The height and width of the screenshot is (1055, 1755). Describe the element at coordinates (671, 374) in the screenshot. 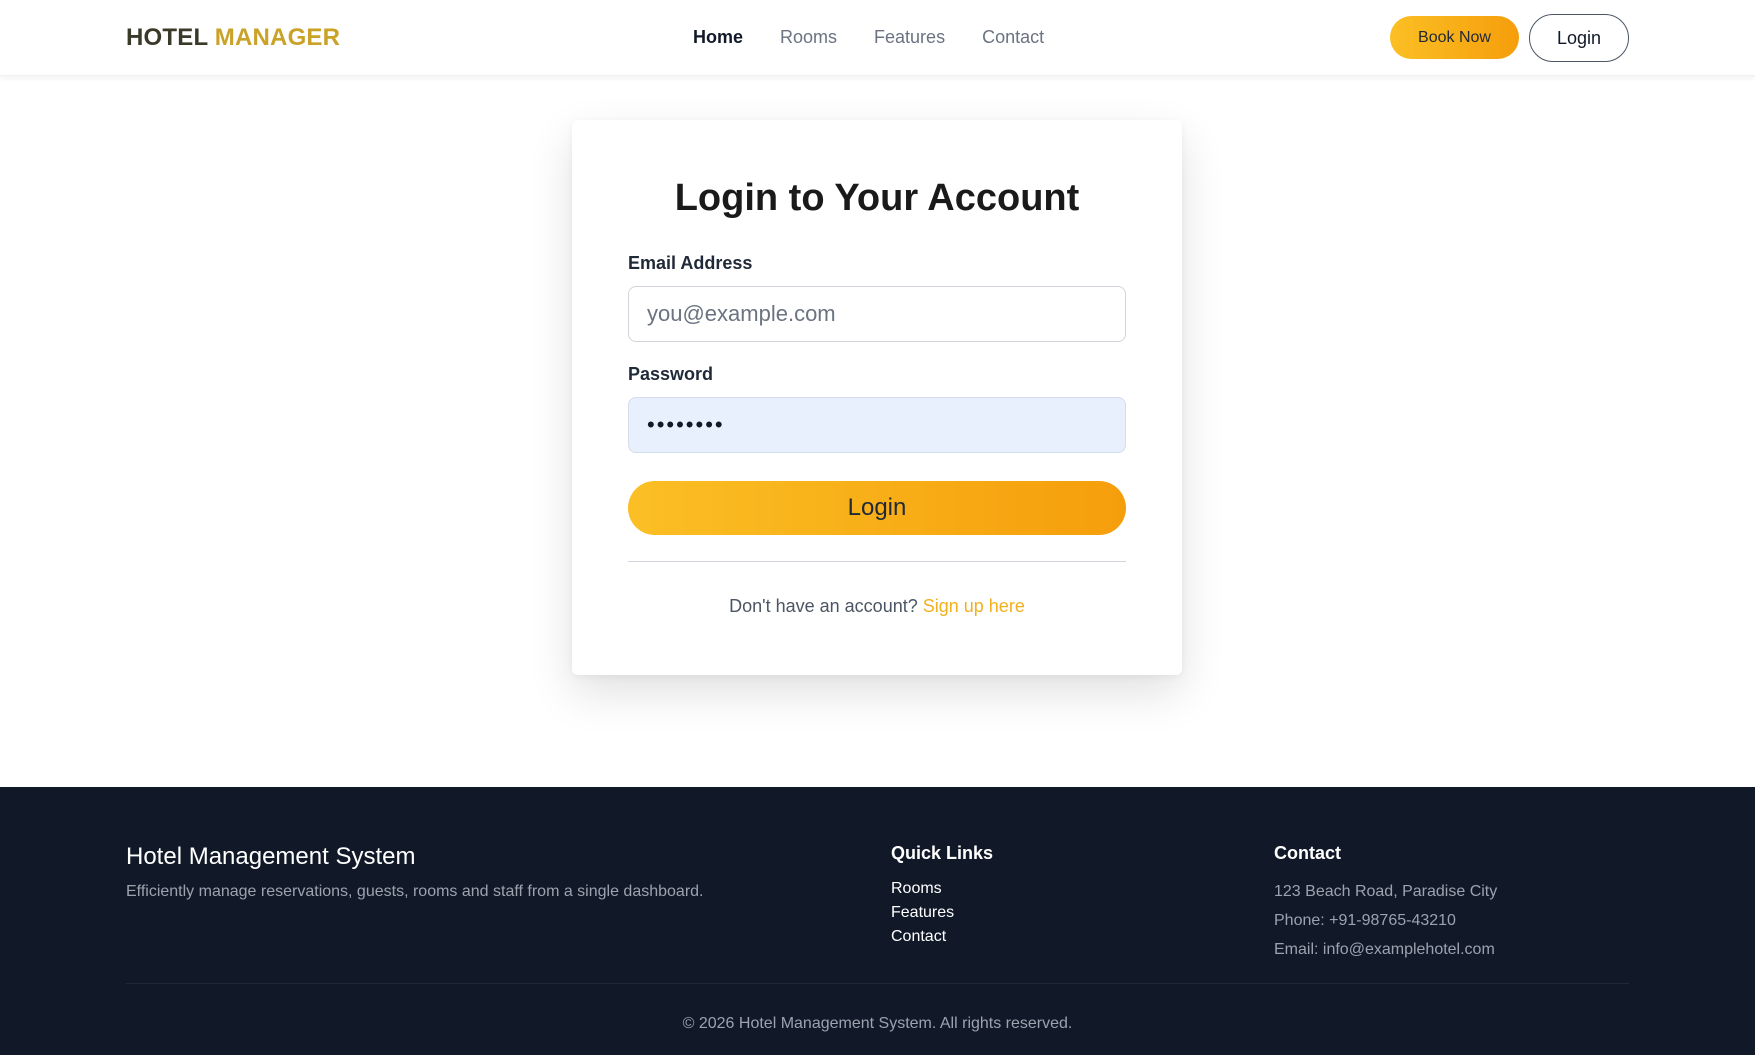

I see `password-label: Password` at that location.